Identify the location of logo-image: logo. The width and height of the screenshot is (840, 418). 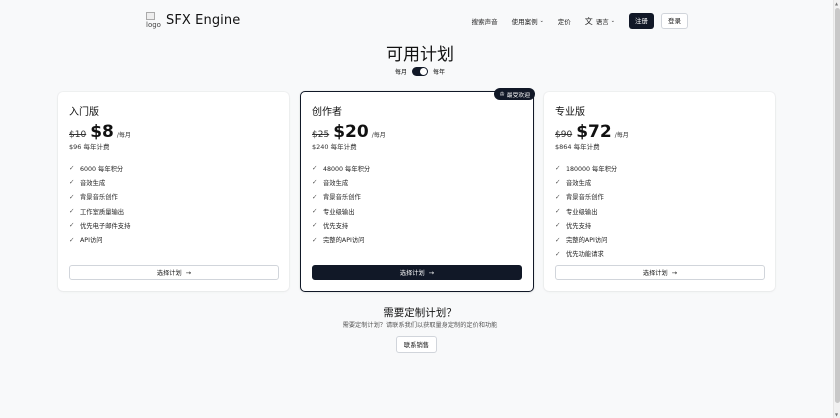
(154, 20).